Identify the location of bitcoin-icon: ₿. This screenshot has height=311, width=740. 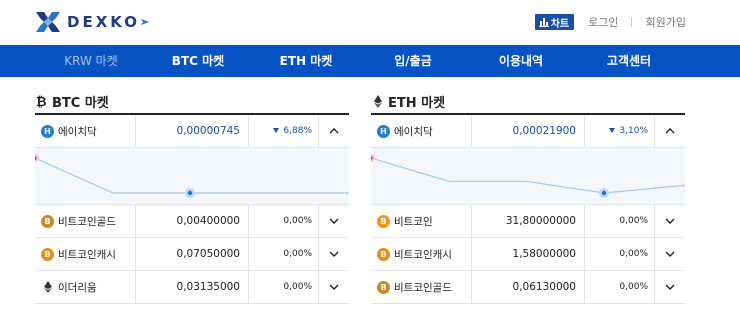
(42, 101).